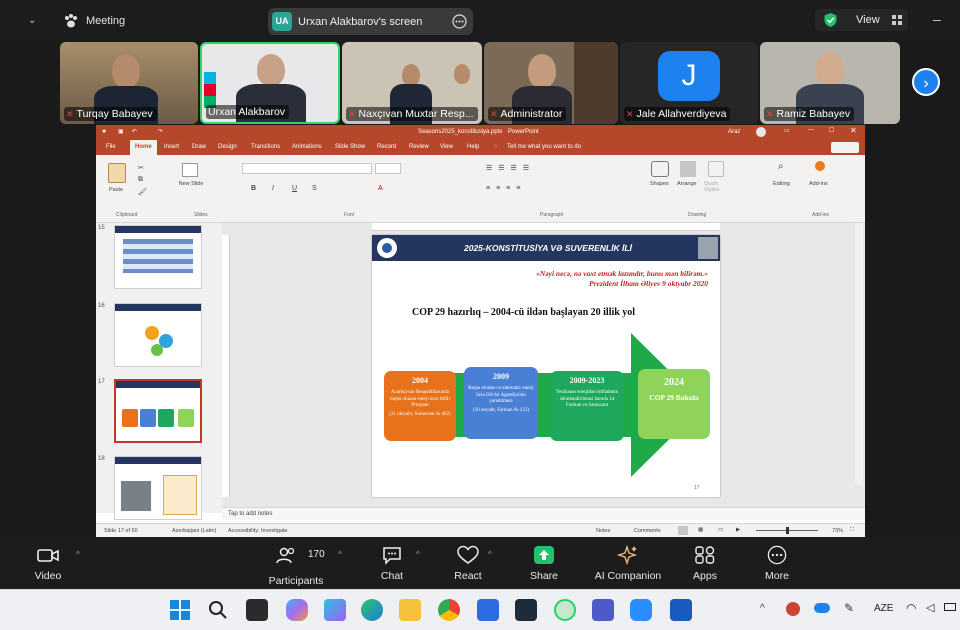 The width and height of the screenshot is (960, 630). What do you see at coordinates (859, 354) in the screenshot?
I see `vertical-scrollbar` at bounding box center [859, 354].